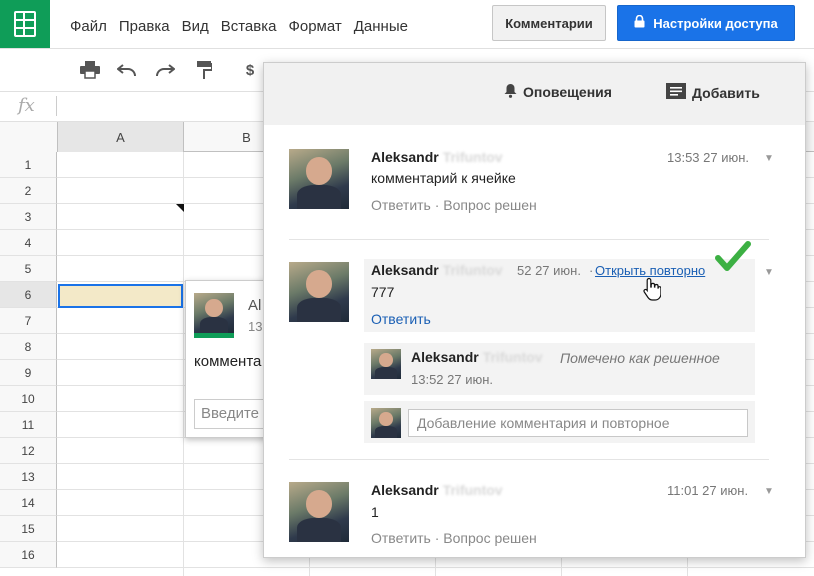 The height and width of the screenshot is (576, 814). Describe the element at coordinates (121, 137) in the screenshot. I see `column-header-a: A` at that location.